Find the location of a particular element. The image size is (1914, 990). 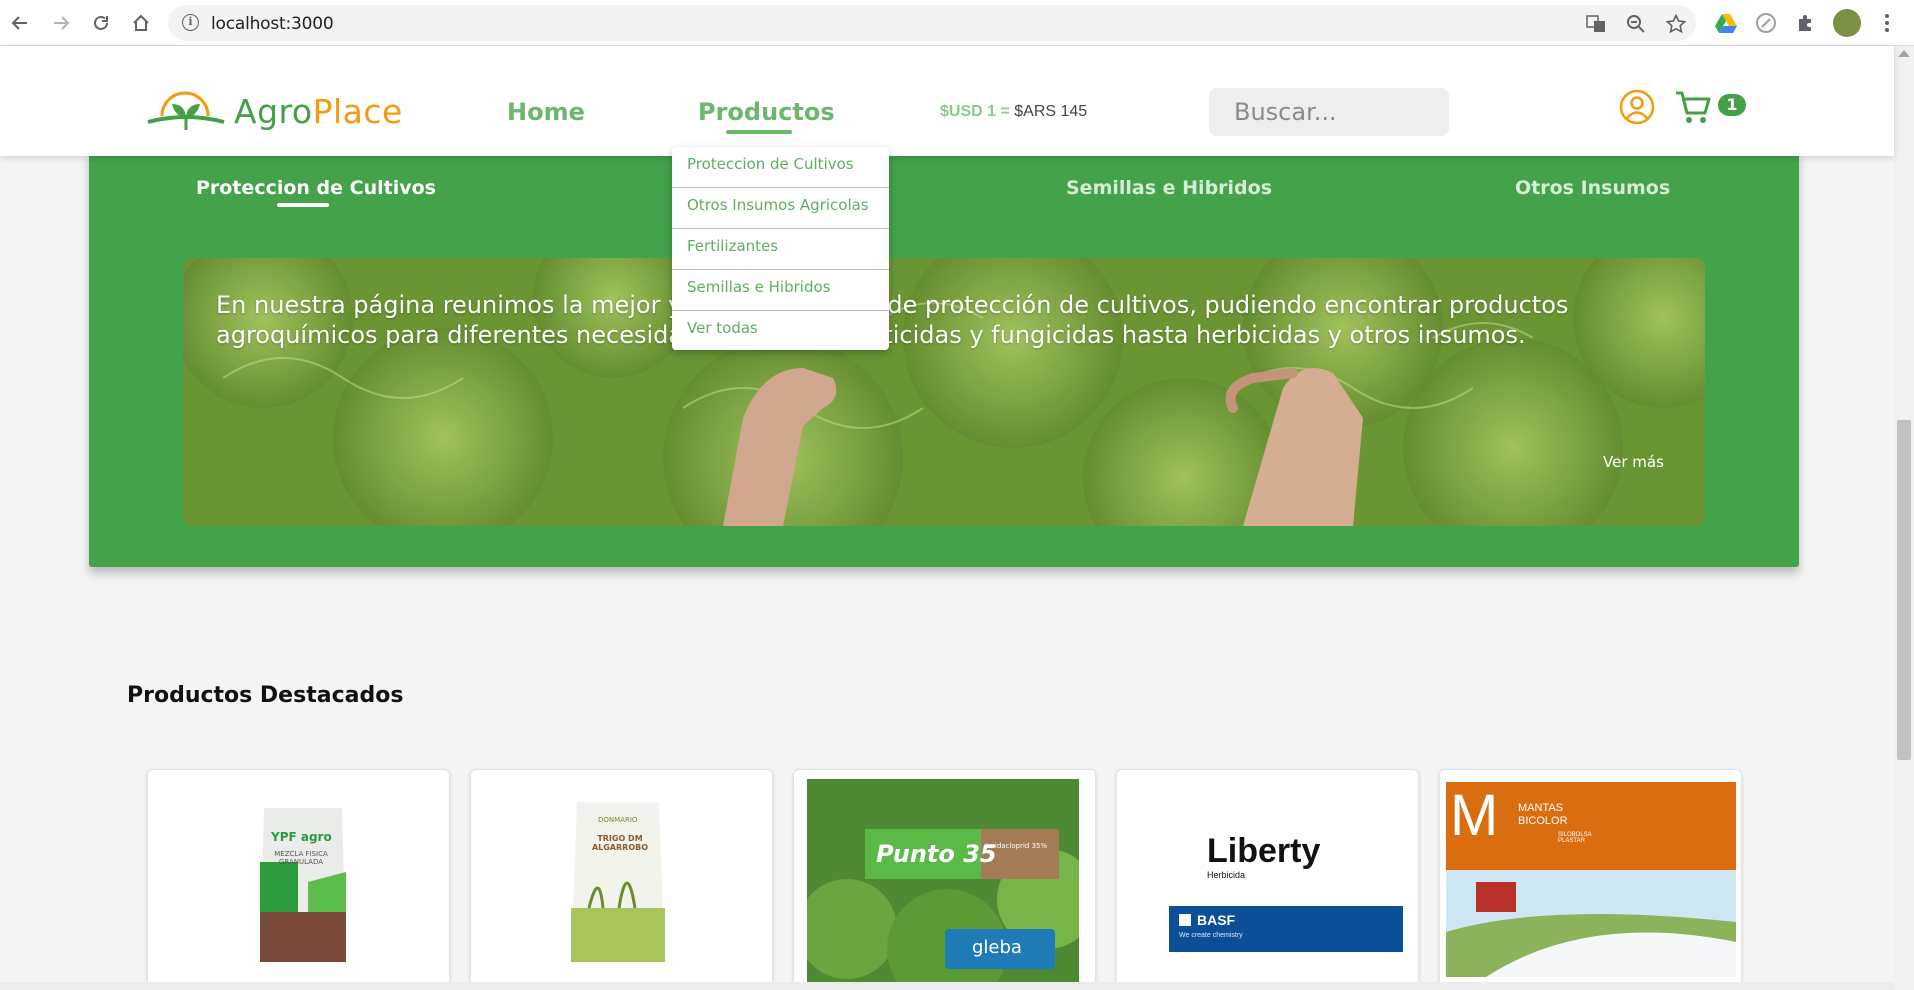

product-image-punto35 is located at coordinates (943, 881).